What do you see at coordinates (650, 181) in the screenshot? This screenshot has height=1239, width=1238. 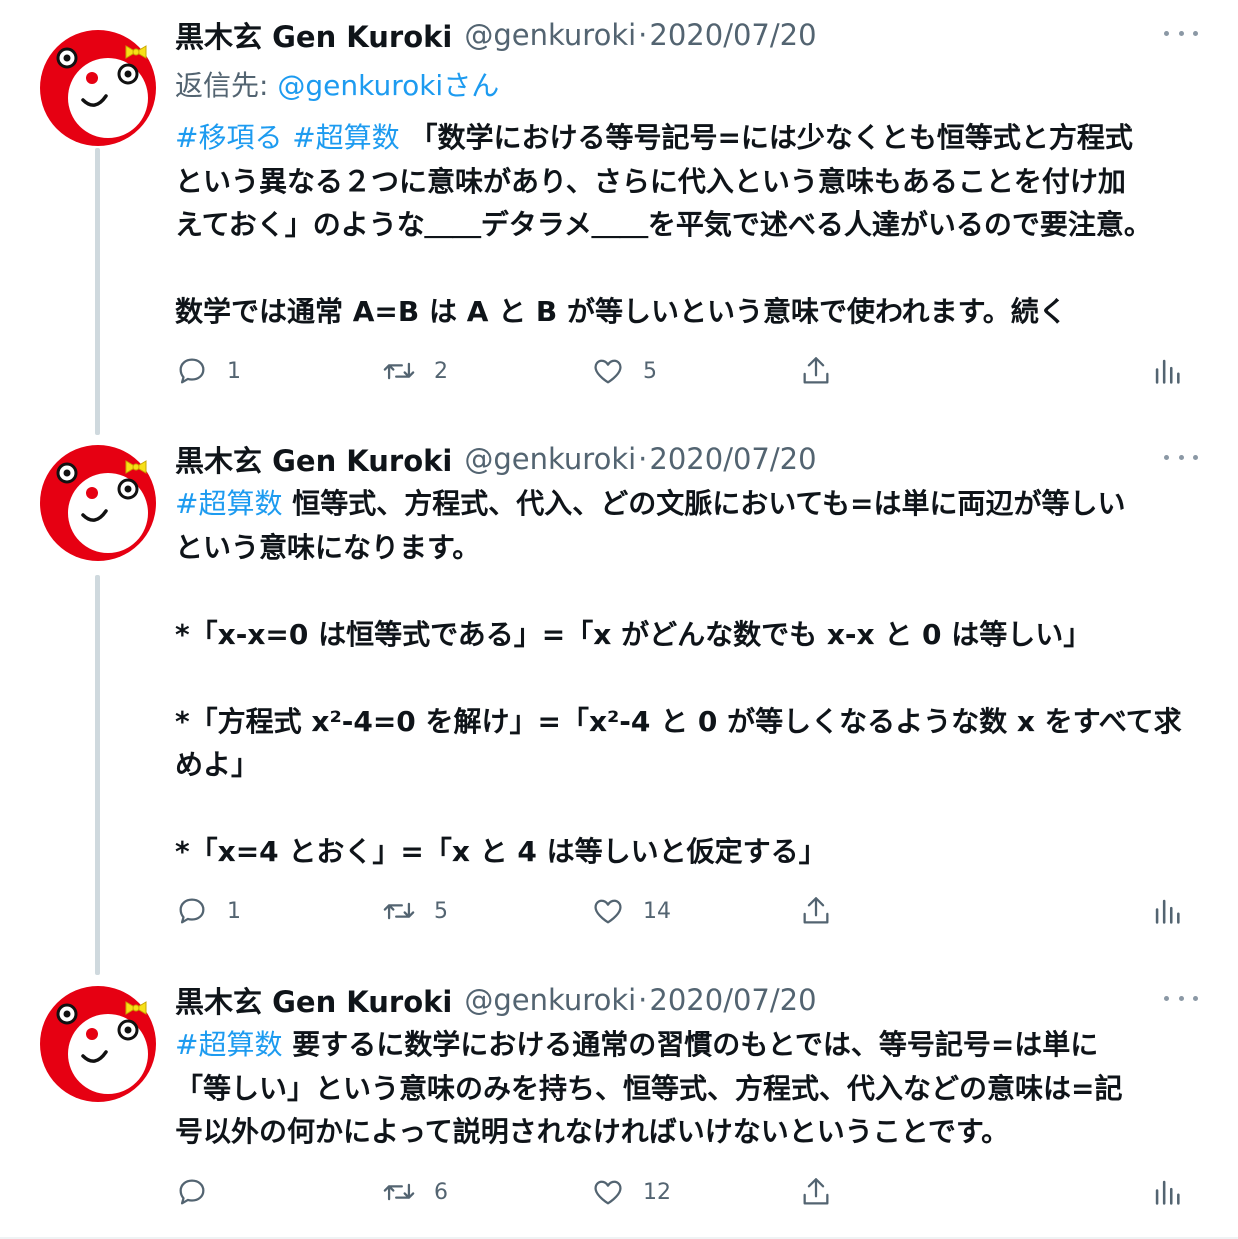 I see `text-line: という異なる２つに意味があり、さらに代入という意味もあることを付け加` at bounding box center [650, 181].